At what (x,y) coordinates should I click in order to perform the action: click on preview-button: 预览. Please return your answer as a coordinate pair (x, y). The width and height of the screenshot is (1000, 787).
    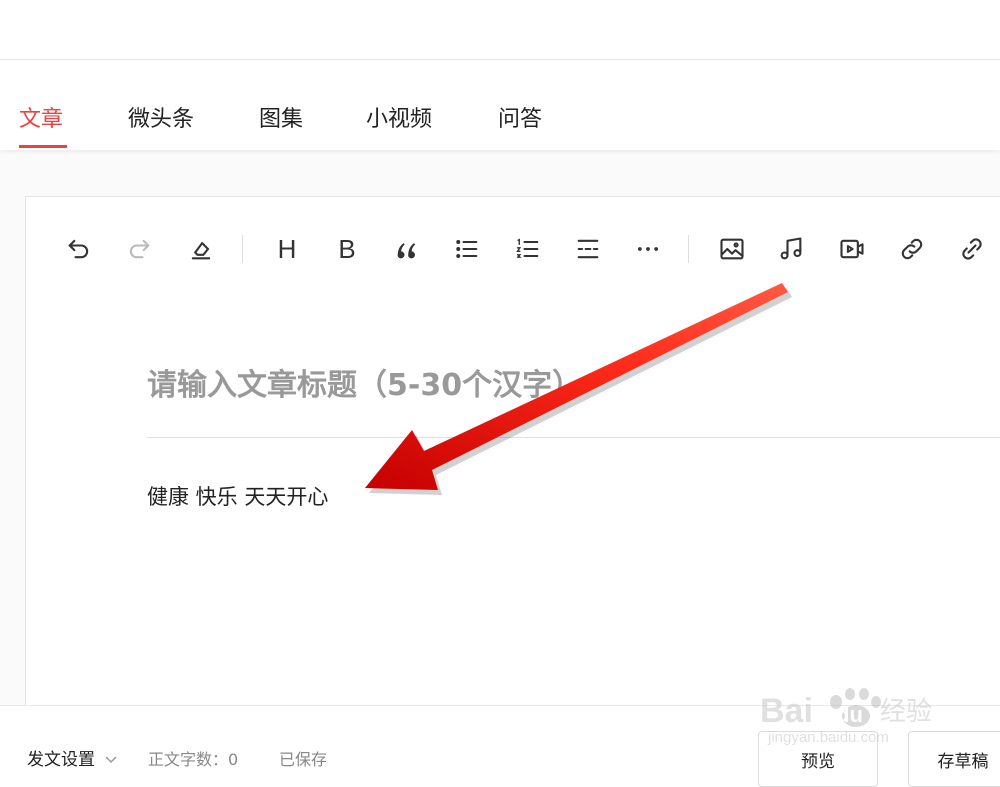
    Looking at the image, I should click on (818, 759).